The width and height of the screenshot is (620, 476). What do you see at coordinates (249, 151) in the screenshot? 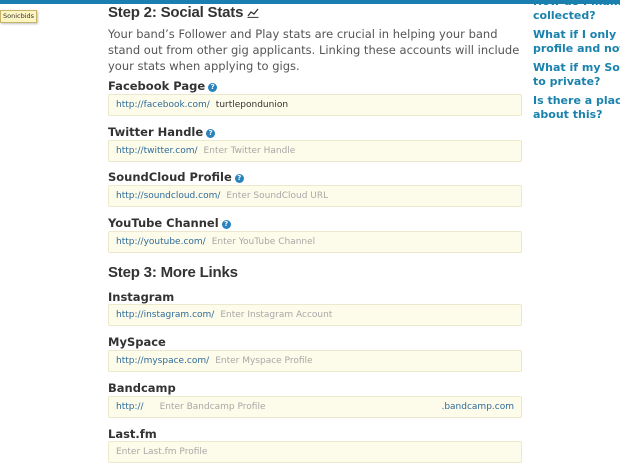
I see `twitter-placeholder: Enter Twitter Handle` at bounding box center [249, 151].